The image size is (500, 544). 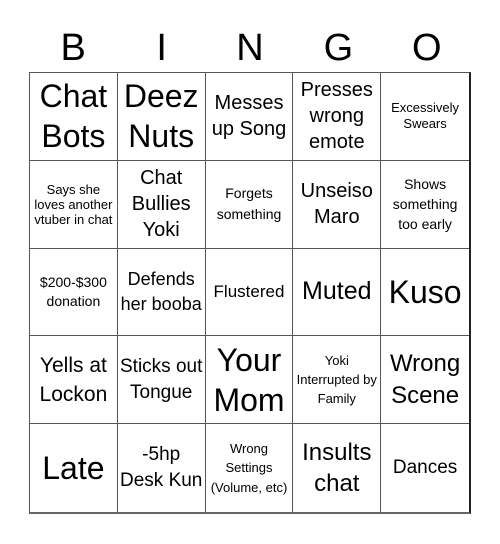 I want to click on bingo-cell: Late, so click(x=74, y=468).